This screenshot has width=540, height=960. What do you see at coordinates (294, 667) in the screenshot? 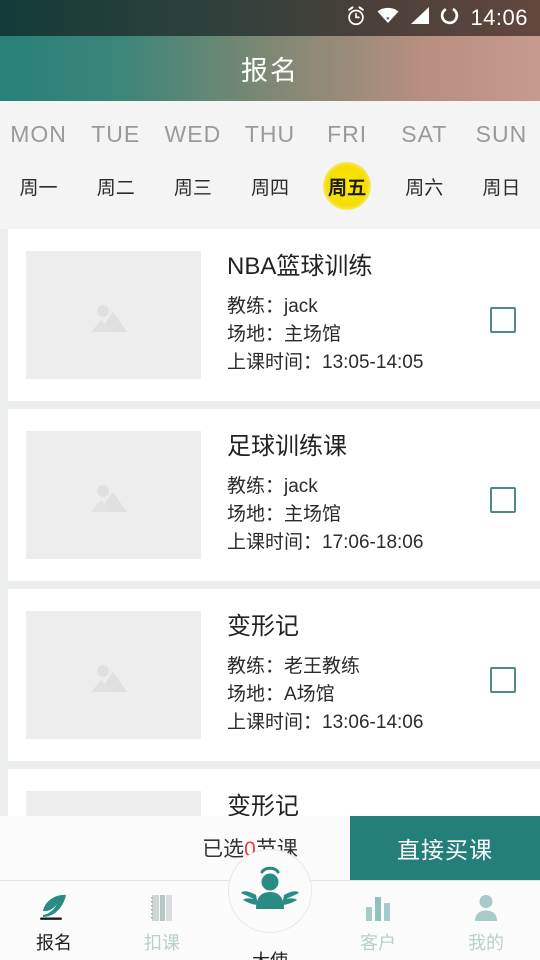
I see `course-coach: 教练：老王教练` at bounding box center [294, 667].